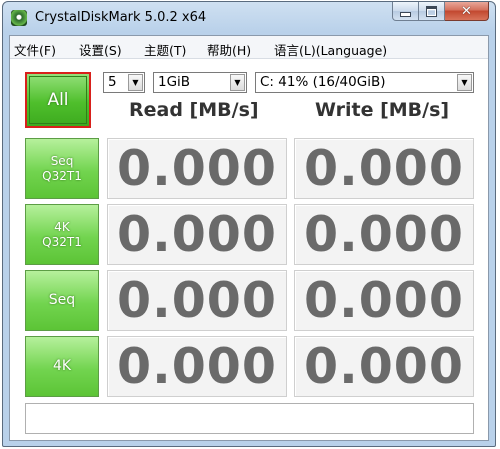 The width and height of the screenshot is (500, 449). What do you see at coordinates (197, 300) in the screenshot?
I see `seq-read-result: 0.000` at bounding box center [197, 300].